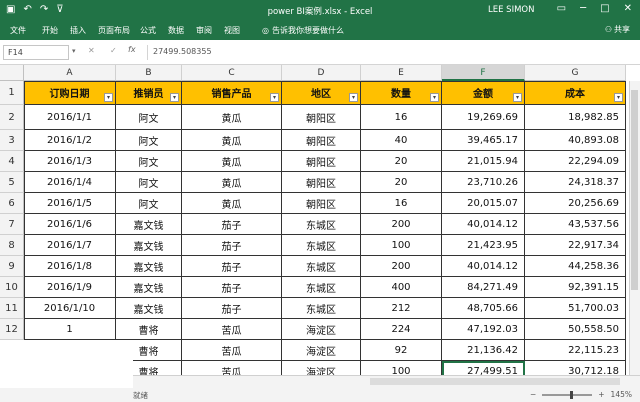 The image size is (640, 402). What do you see at coordinates (483, 368) in the screenshot?
I see `table-cell: 27,499.51` at bounding box center [483, 368].